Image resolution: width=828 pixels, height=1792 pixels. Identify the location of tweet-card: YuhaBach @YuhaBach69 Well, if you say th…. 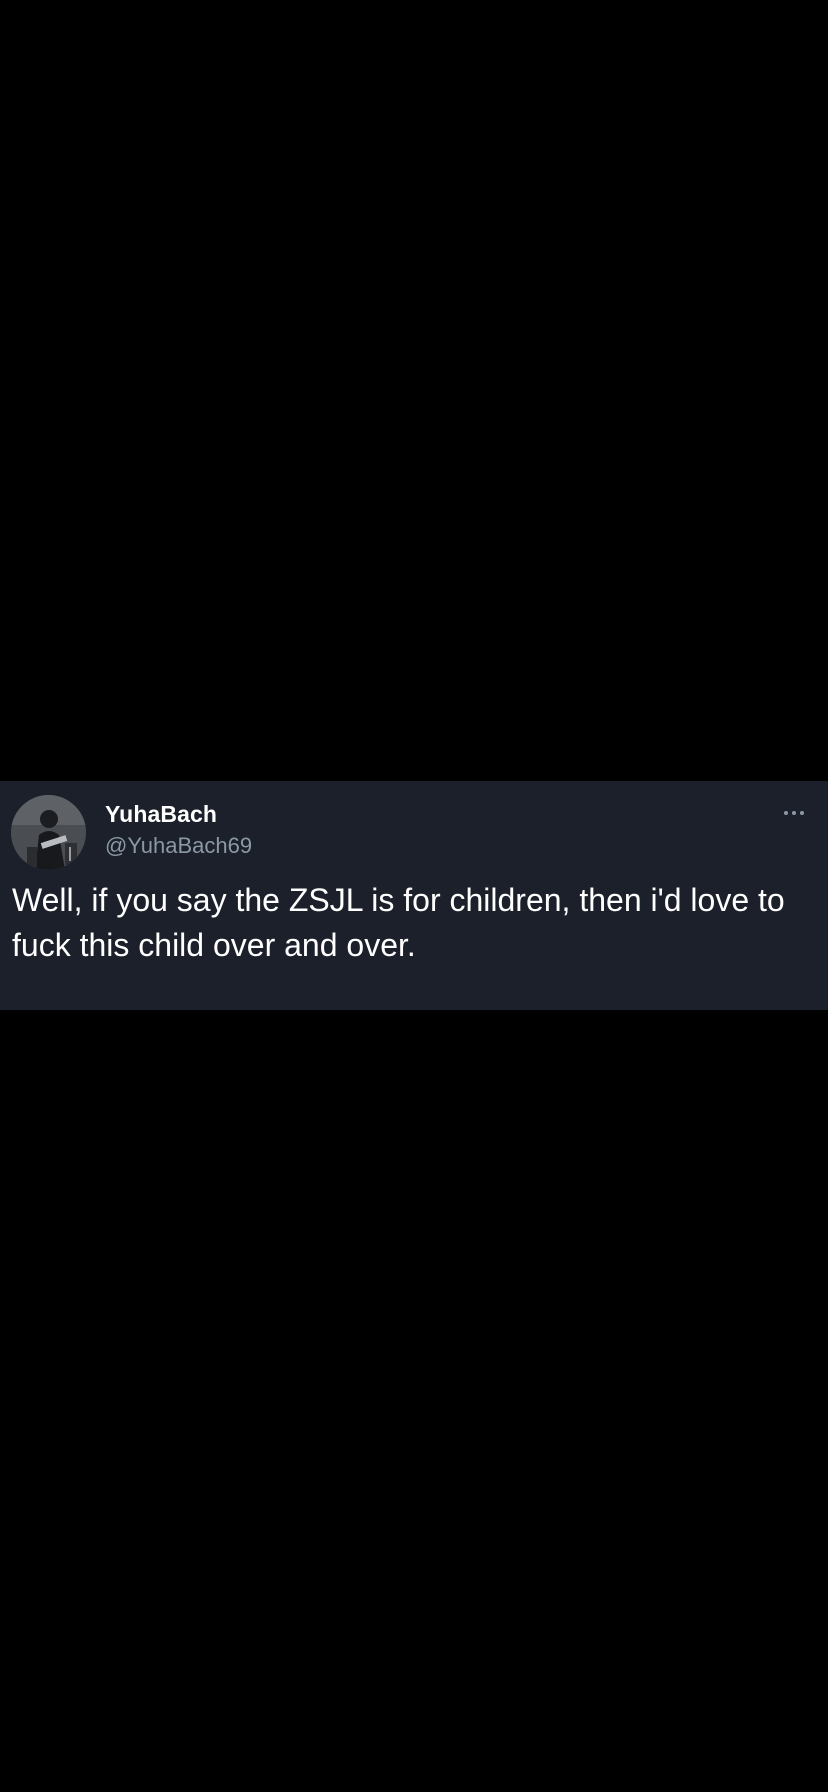
(414, 895).